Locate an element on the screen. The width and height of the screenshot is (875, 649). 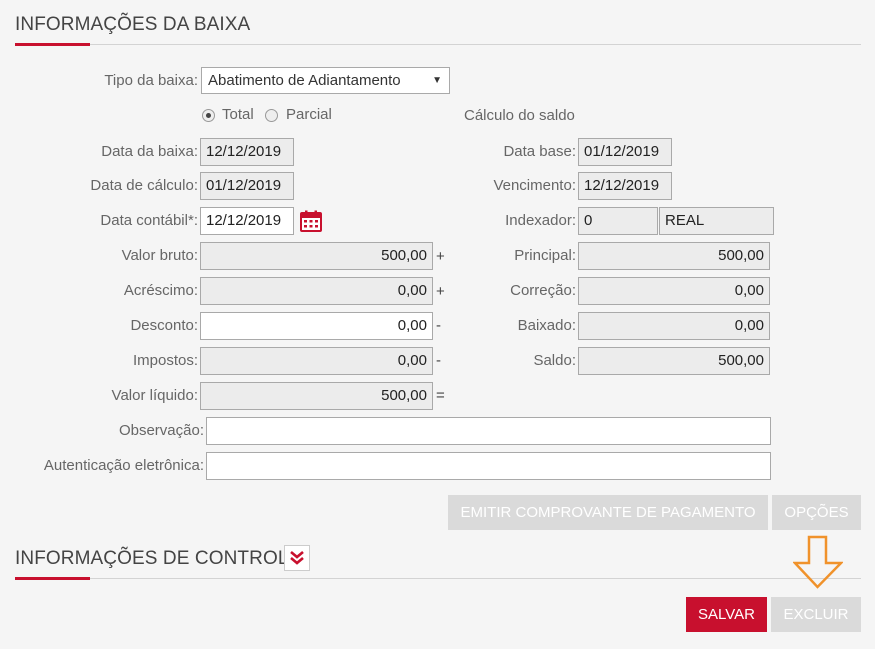
observacao-label: Observação: is located at coordinates (161, 430).